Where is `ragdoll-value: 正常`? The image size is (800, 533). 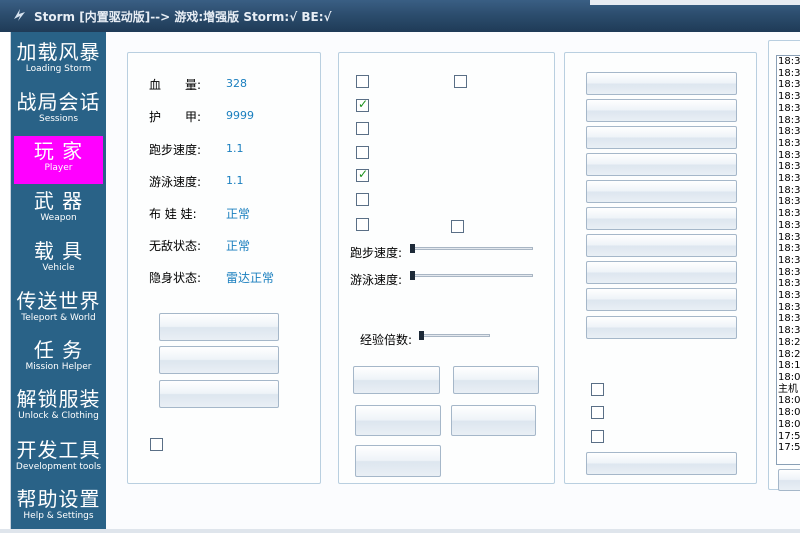
ragdoll-value: 正常 is located at coordinates (238, 214).